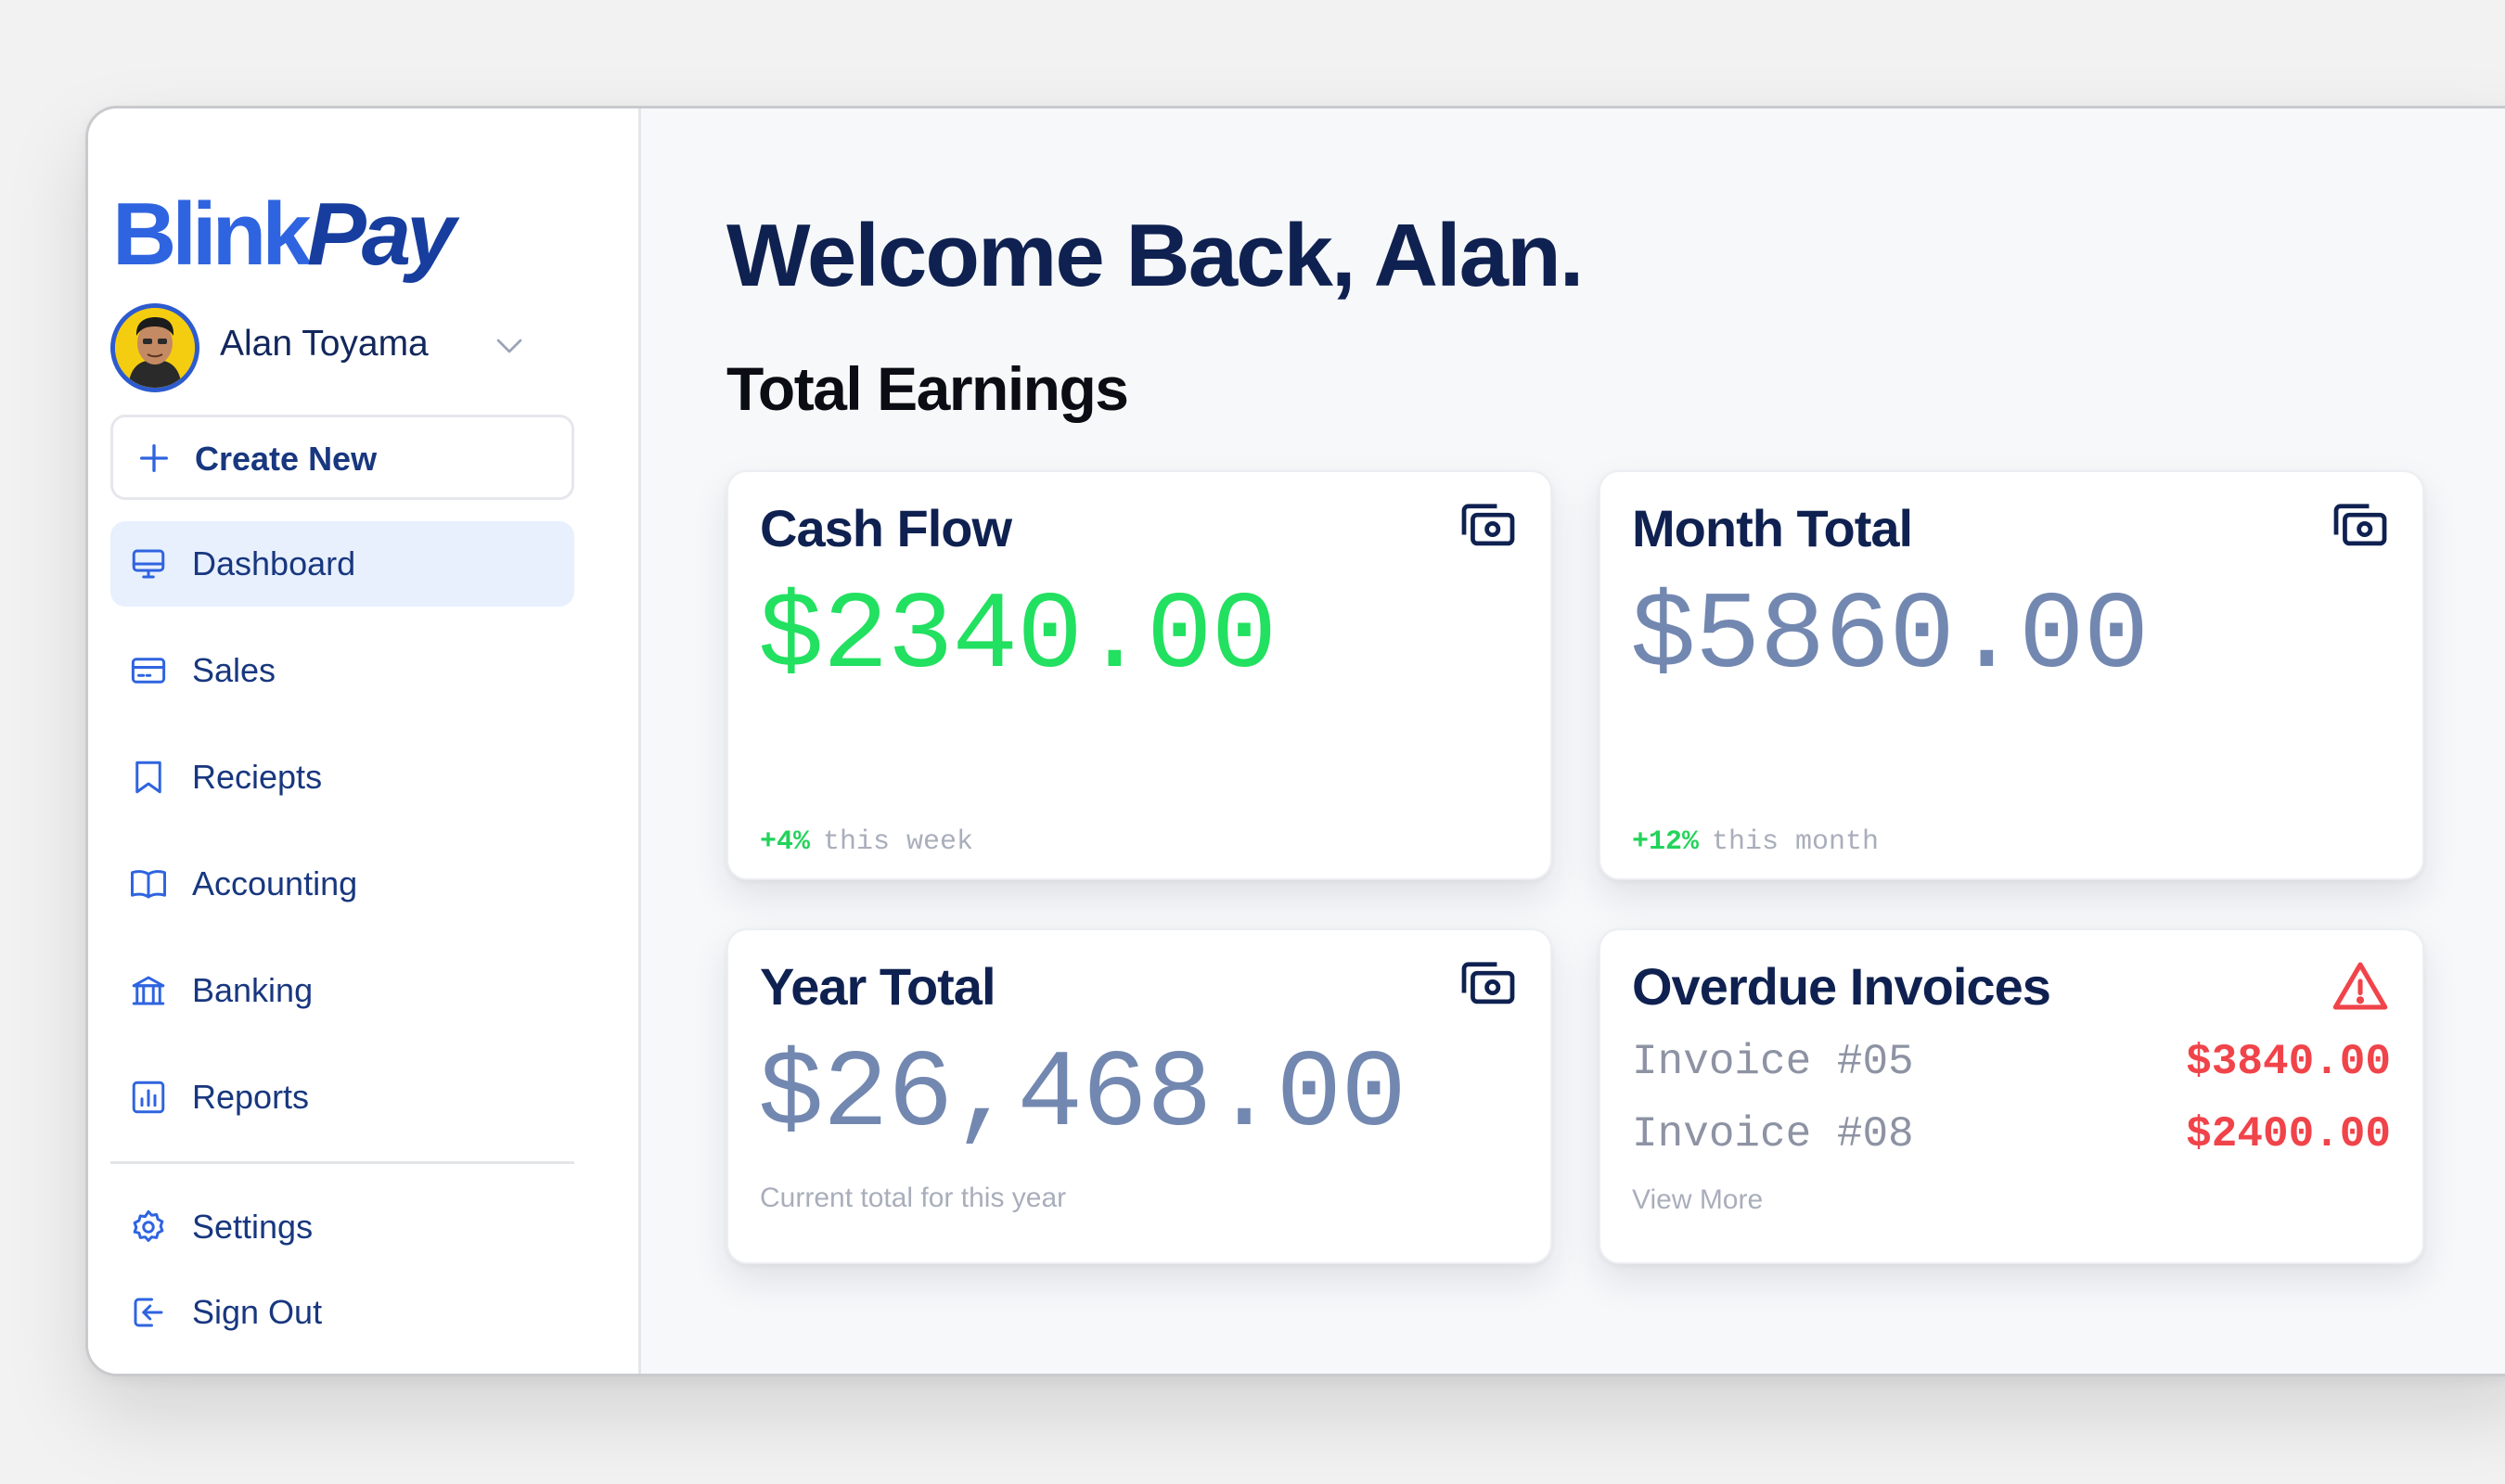  I want to click on card-footer: +4% this week, so click(867, 842).